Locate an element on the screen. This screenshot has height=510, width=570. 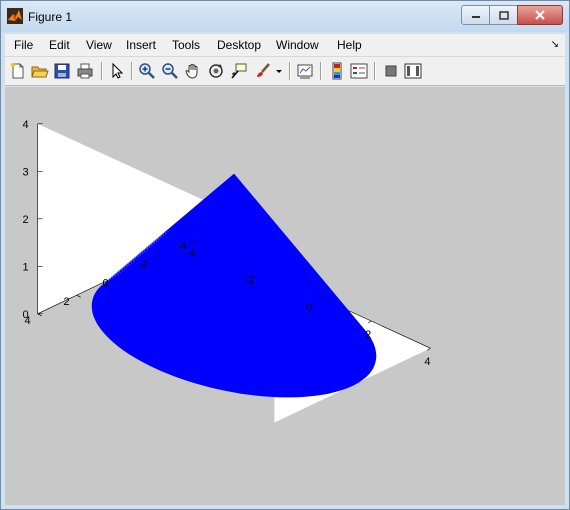
x-tick-label: -4 is located at coordinates (191, 253).